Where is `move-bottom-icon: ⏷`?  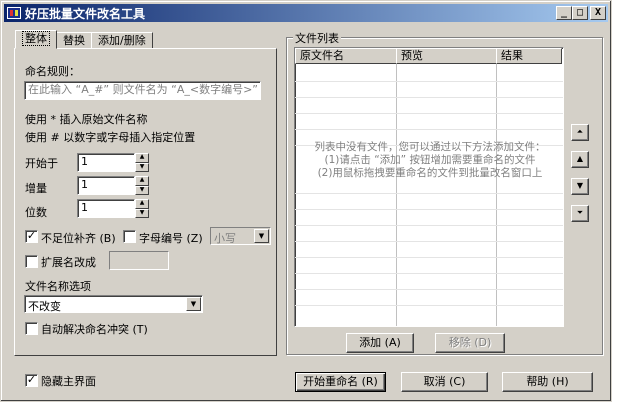
move-bottom-icon: ⏷ is located at coordinates (580, 212).